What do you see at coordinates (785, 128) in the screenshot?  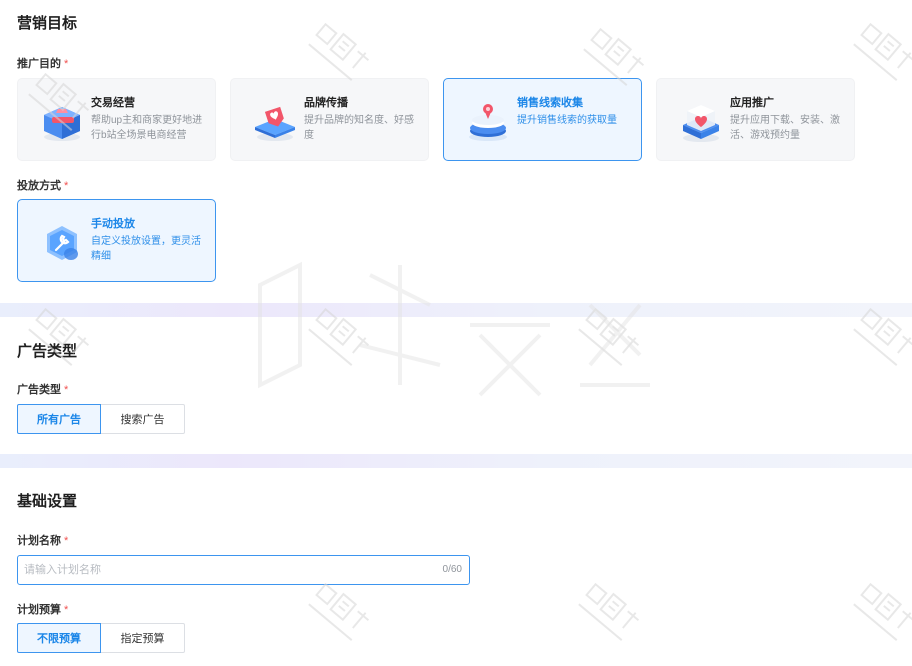 I see `card-desc: 提升应用下载、安装、激活、游戏预约量` at bounding box center [785, 128].